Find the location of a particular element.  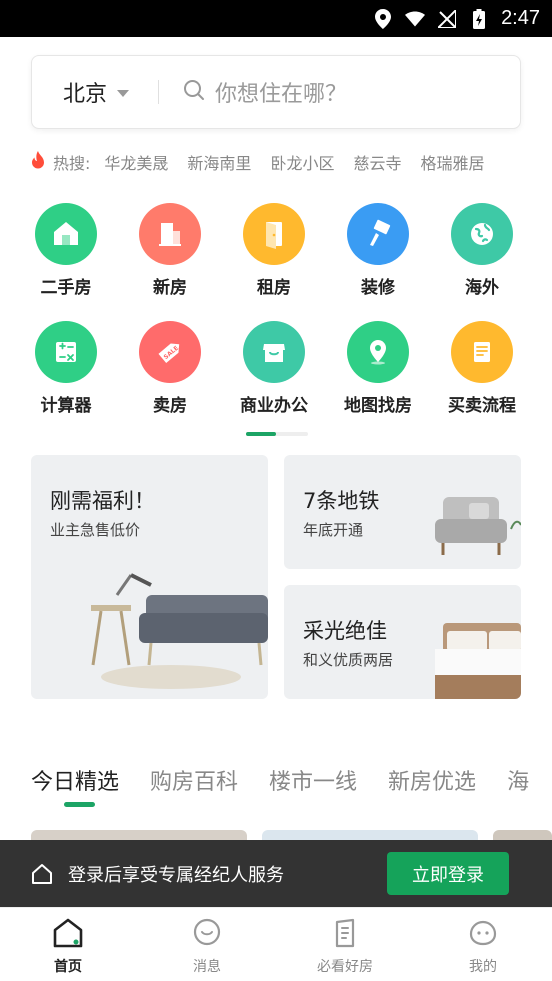

globe-icon is located at coordinates (482, 234).